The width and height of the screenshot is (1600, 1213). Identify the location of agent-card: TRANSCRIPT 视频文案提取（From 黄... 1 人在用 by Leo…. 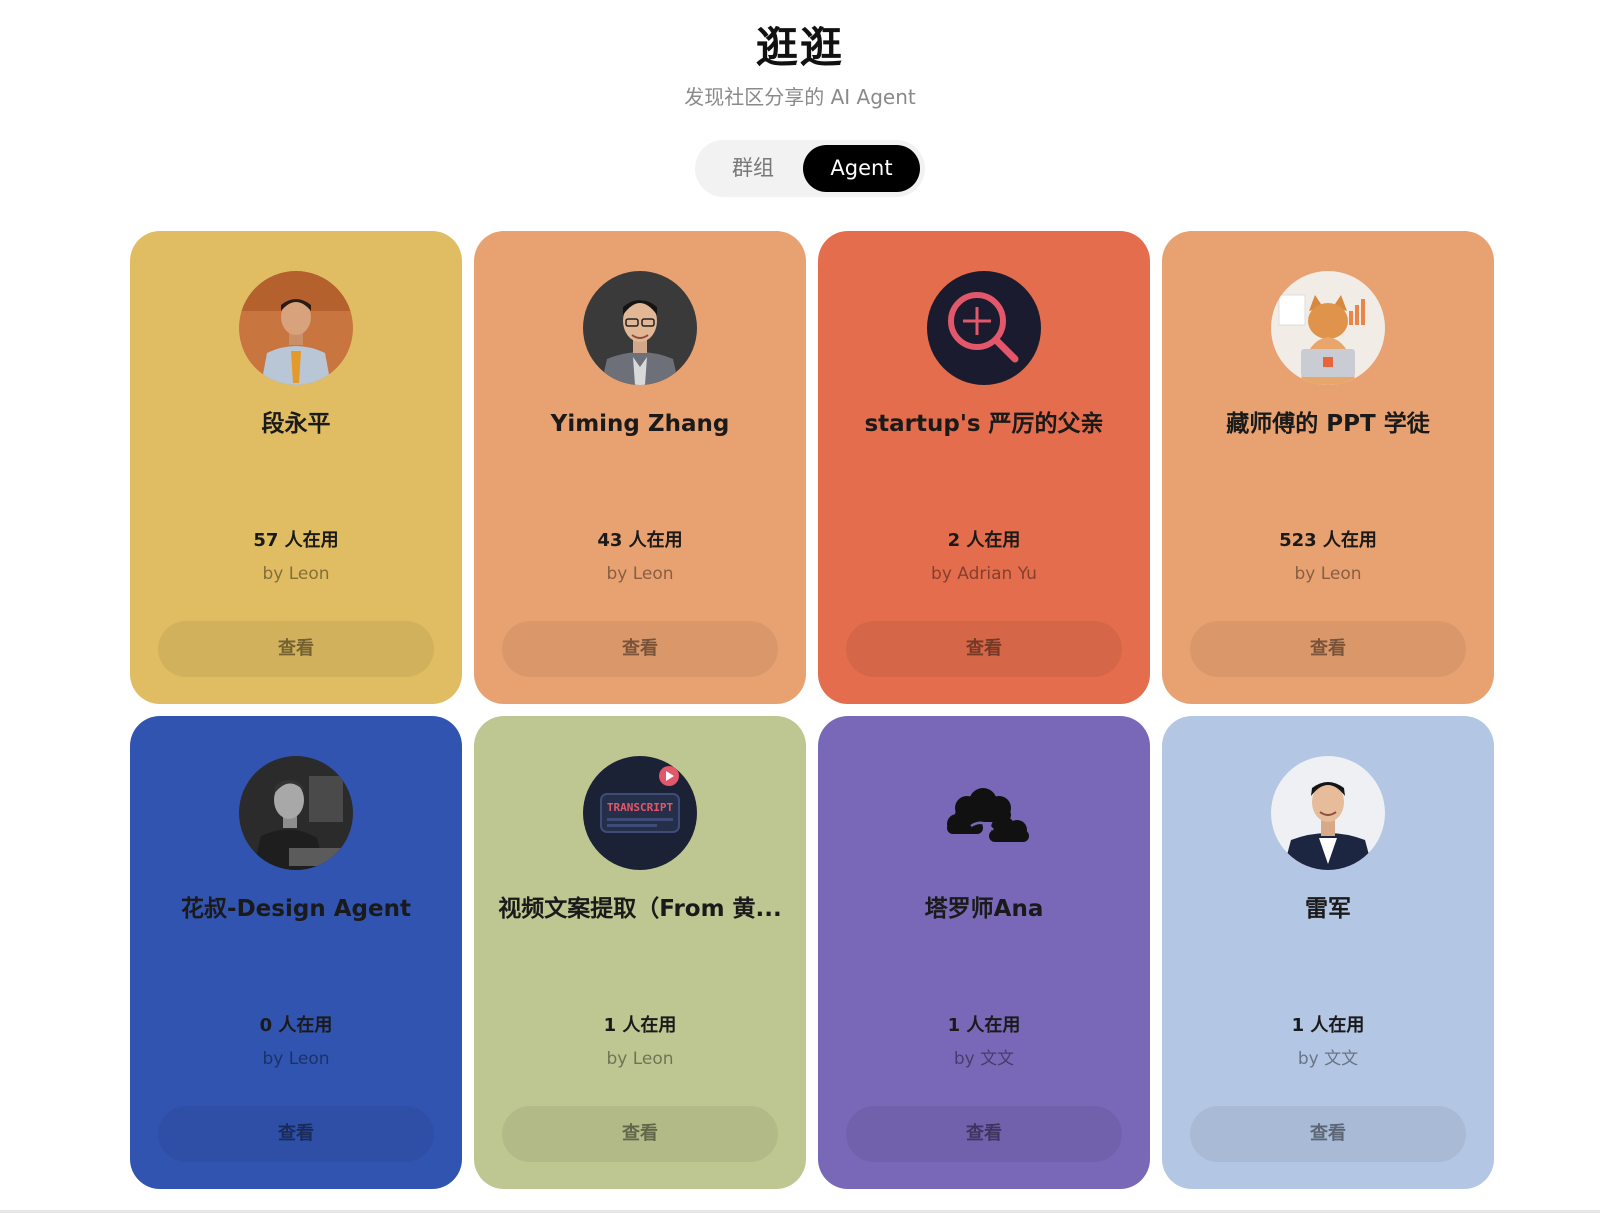
(640, 952).